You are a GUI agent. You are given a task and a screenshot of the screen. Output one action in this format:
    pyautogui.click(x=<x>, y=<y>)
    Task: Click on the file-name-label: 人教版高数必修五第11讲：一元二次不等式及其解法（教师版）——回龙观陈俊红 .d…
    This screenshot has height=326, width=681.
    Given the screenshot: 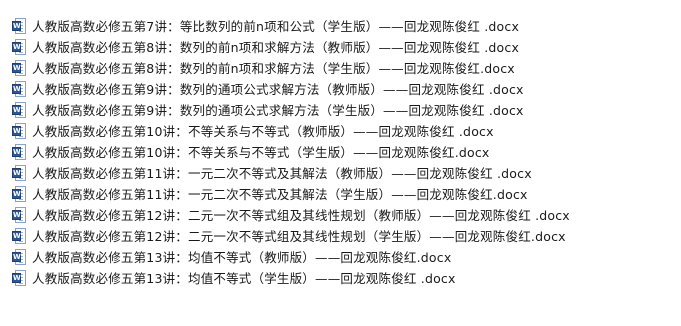 What is the action you would take?
    pyautogui.click(x=282, y=173)
    